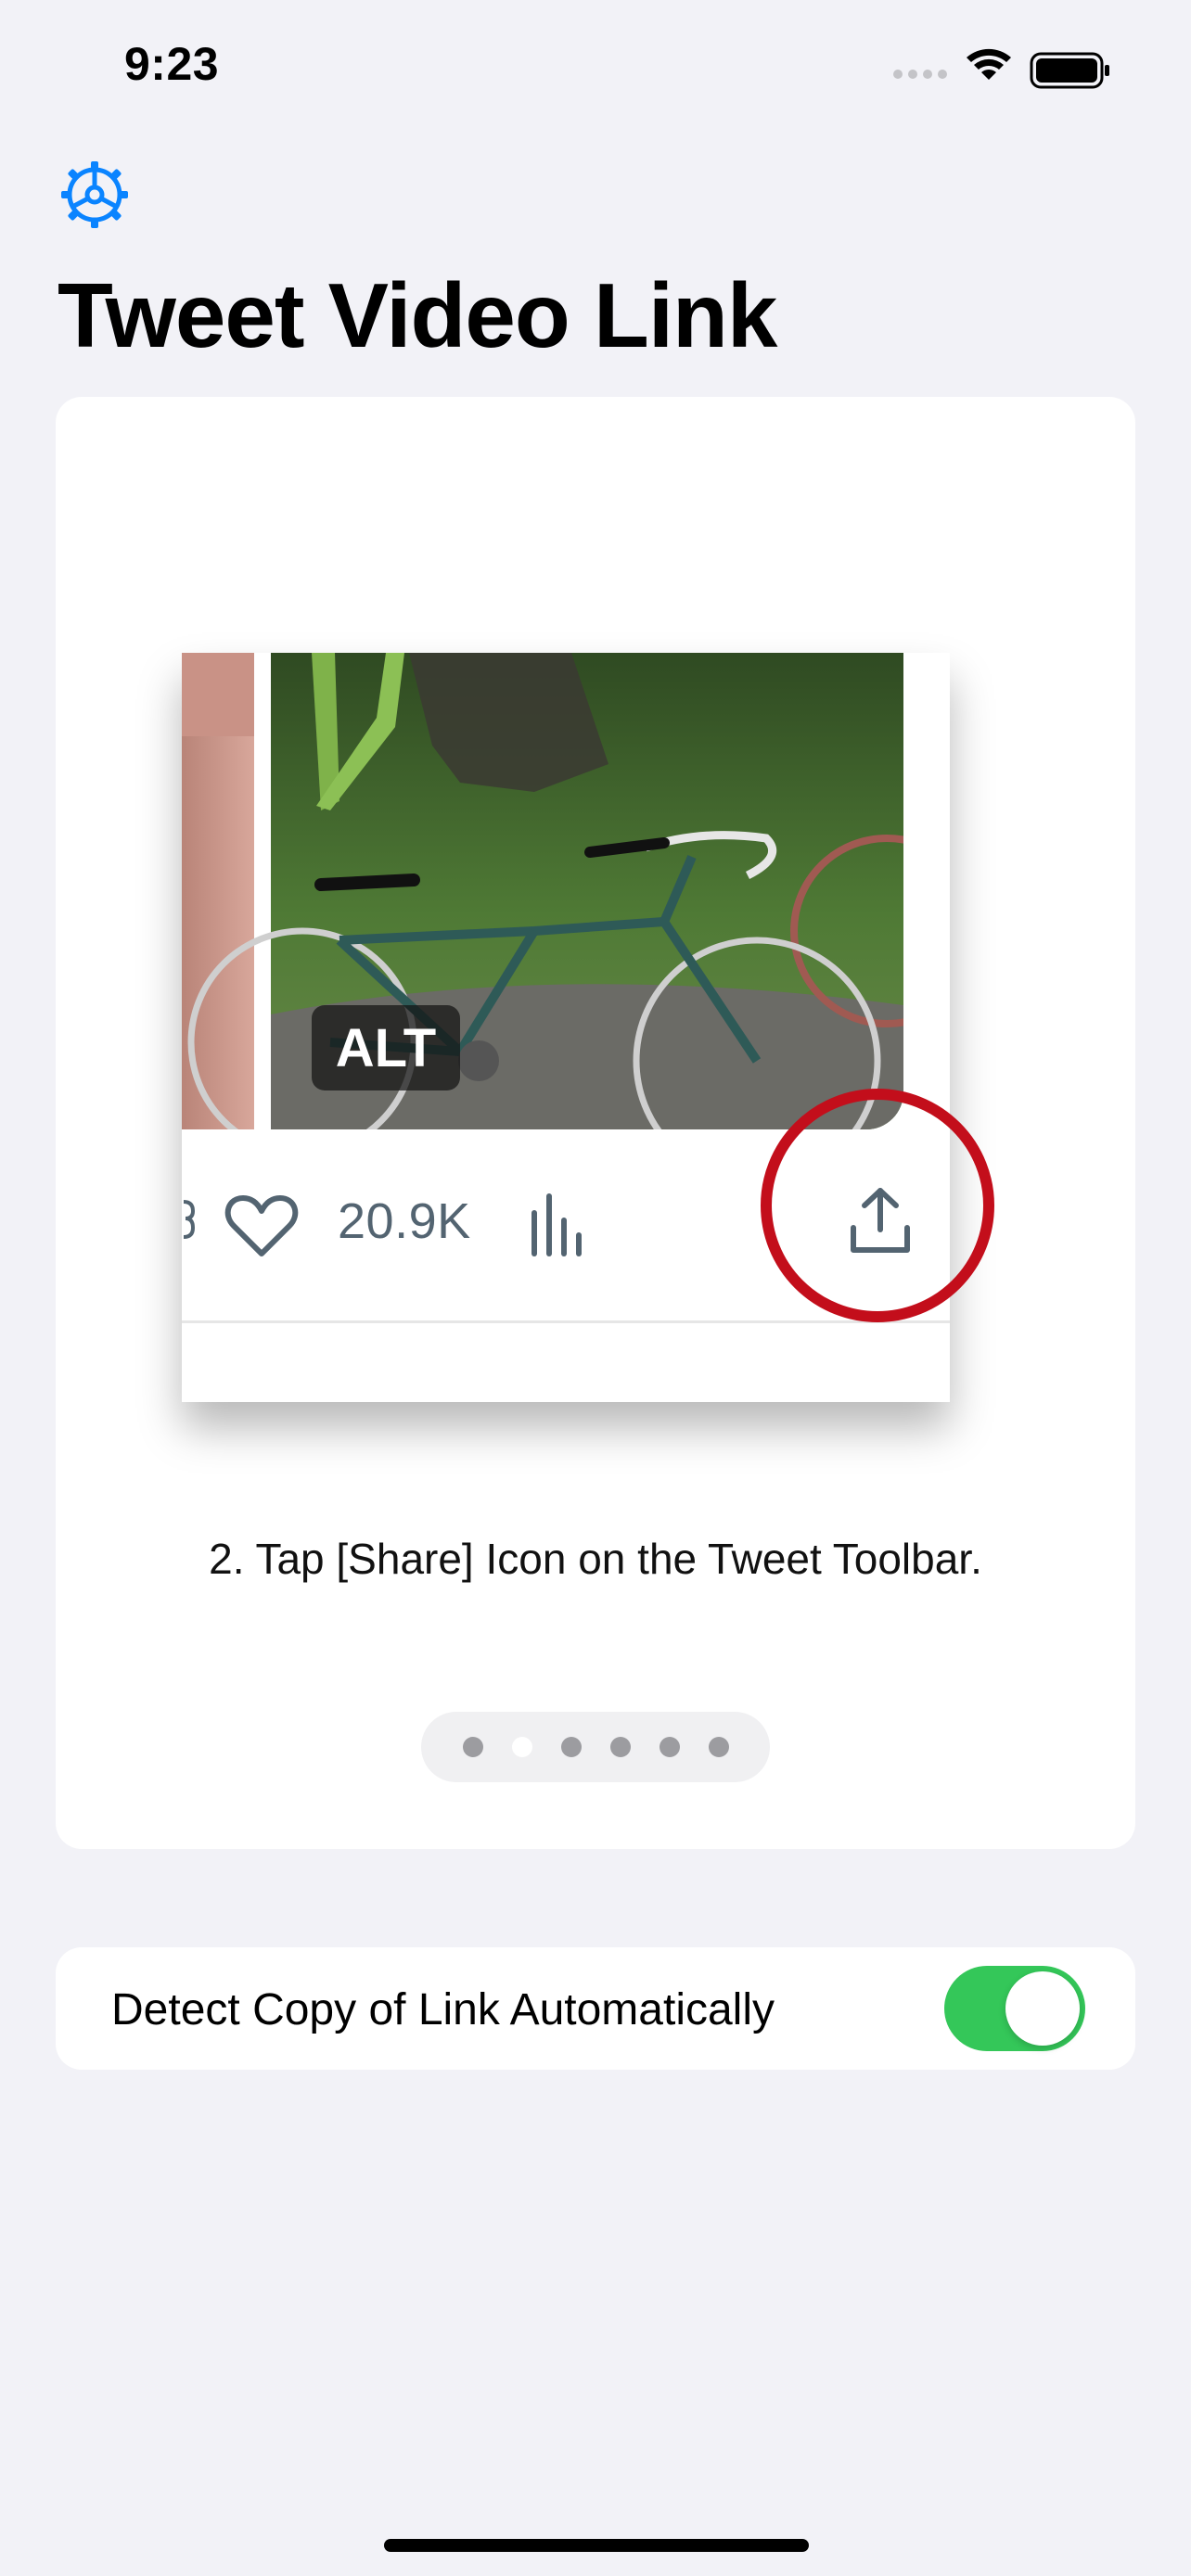 This screenshot has width=1191, height=2576. Describe the element at coordinates (443, 2009) in the screenshot. I see `detect-copy-label: Detect Copy of Link Automatically` at that location.